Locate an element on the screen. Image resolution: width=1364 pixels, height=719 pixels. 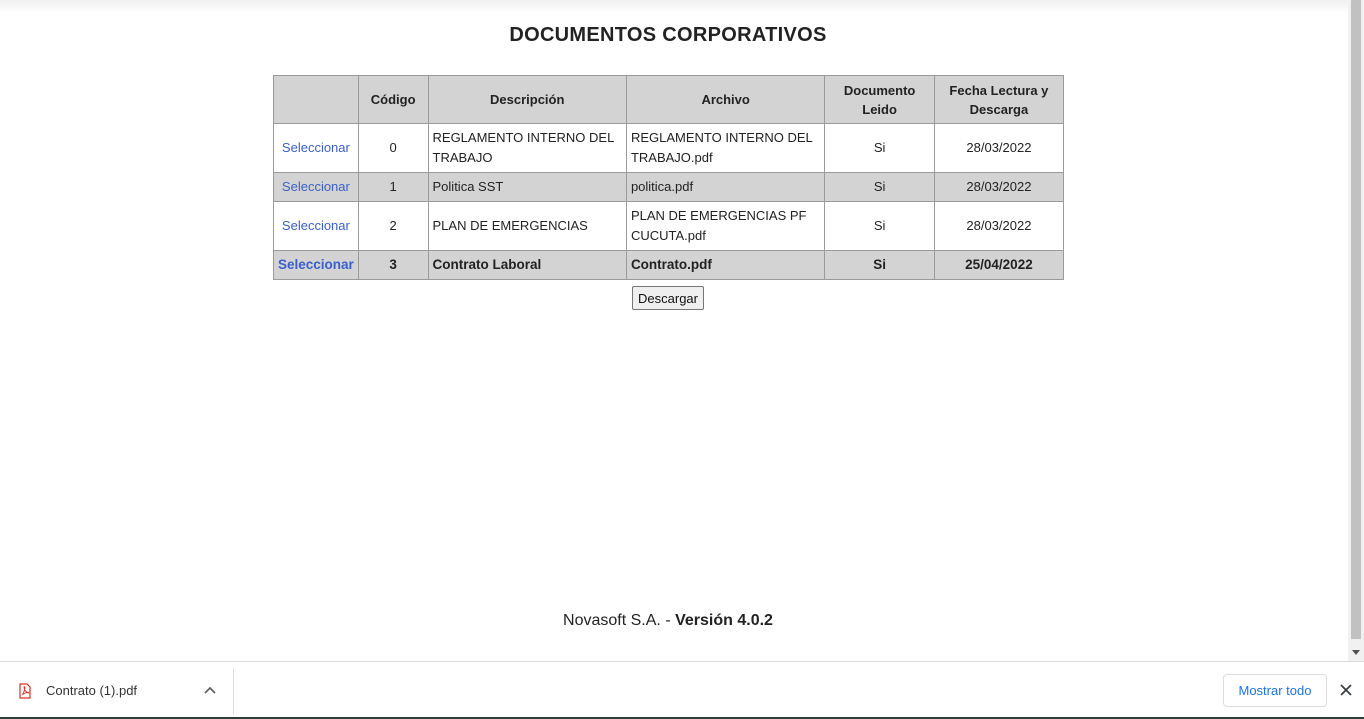
file-cell: politica.pdf is located at coordinates (725, 187).